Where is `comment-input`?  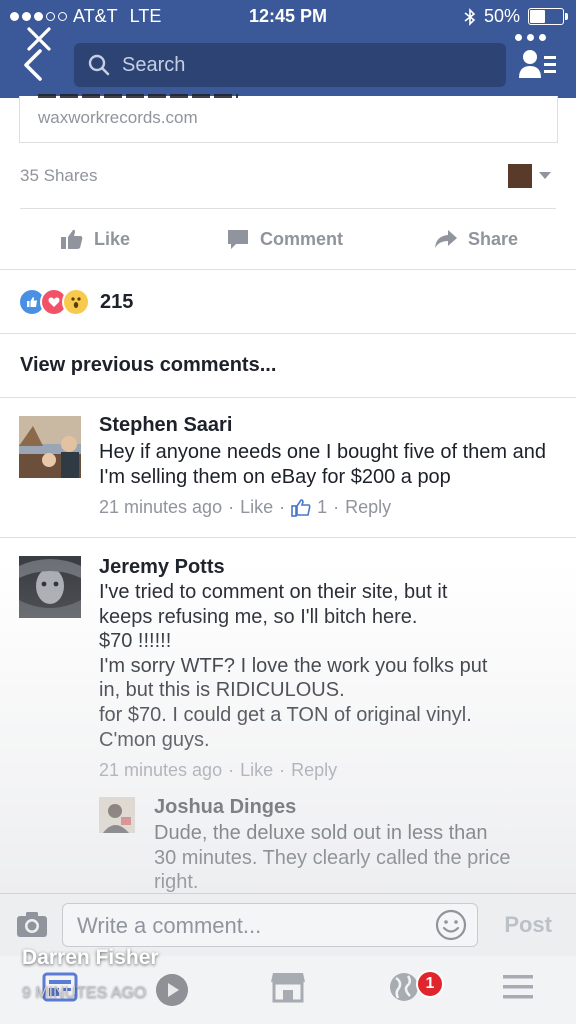 comment-input is located at coordinates (247, 926).